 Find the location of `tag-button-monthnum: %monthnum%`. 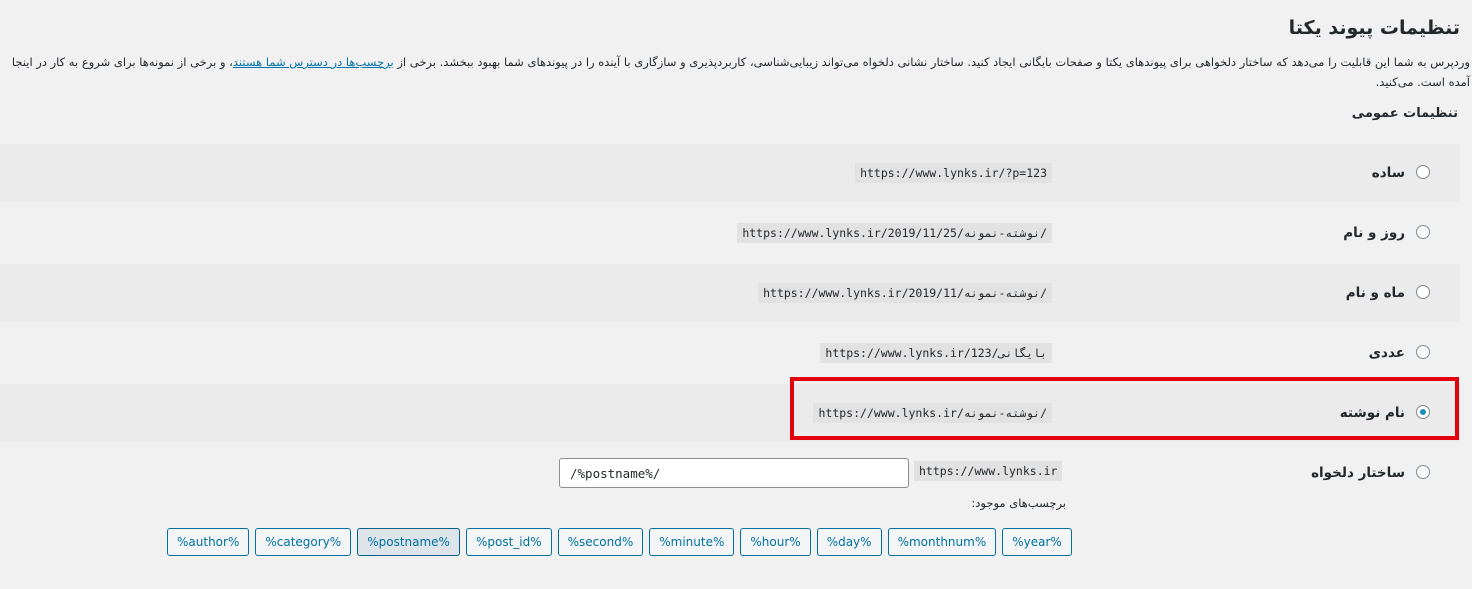

tag-button-monthnum: %monthnum% is located at coordinates (942, 542).